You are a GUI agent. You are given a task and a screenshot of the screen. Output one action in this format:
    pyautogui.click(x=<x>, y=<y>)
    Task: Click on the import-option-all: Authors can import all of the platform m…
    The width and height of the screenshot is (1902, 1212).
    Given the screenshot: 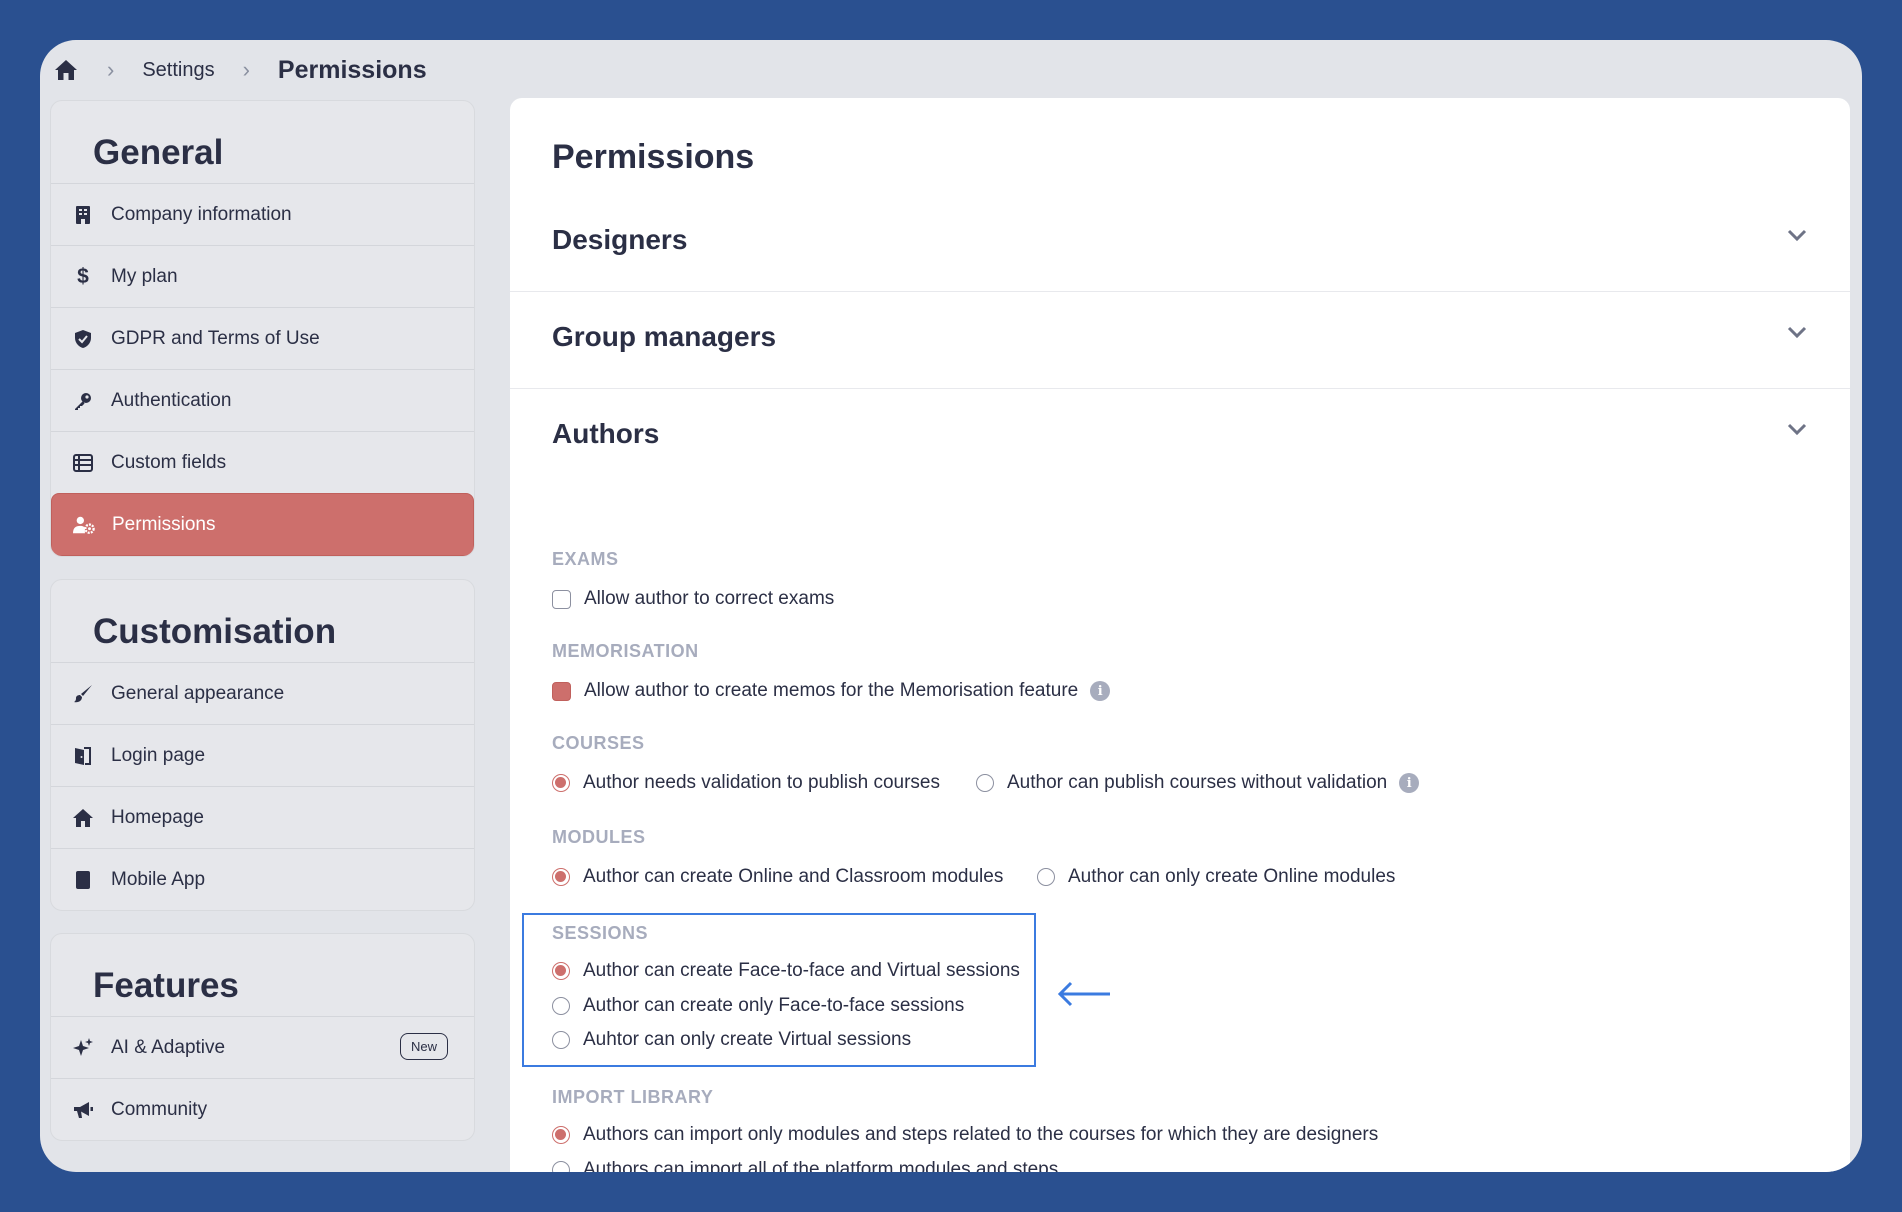 What is the action you would take?
    pyautogui.click(x=805, y=1165)
    